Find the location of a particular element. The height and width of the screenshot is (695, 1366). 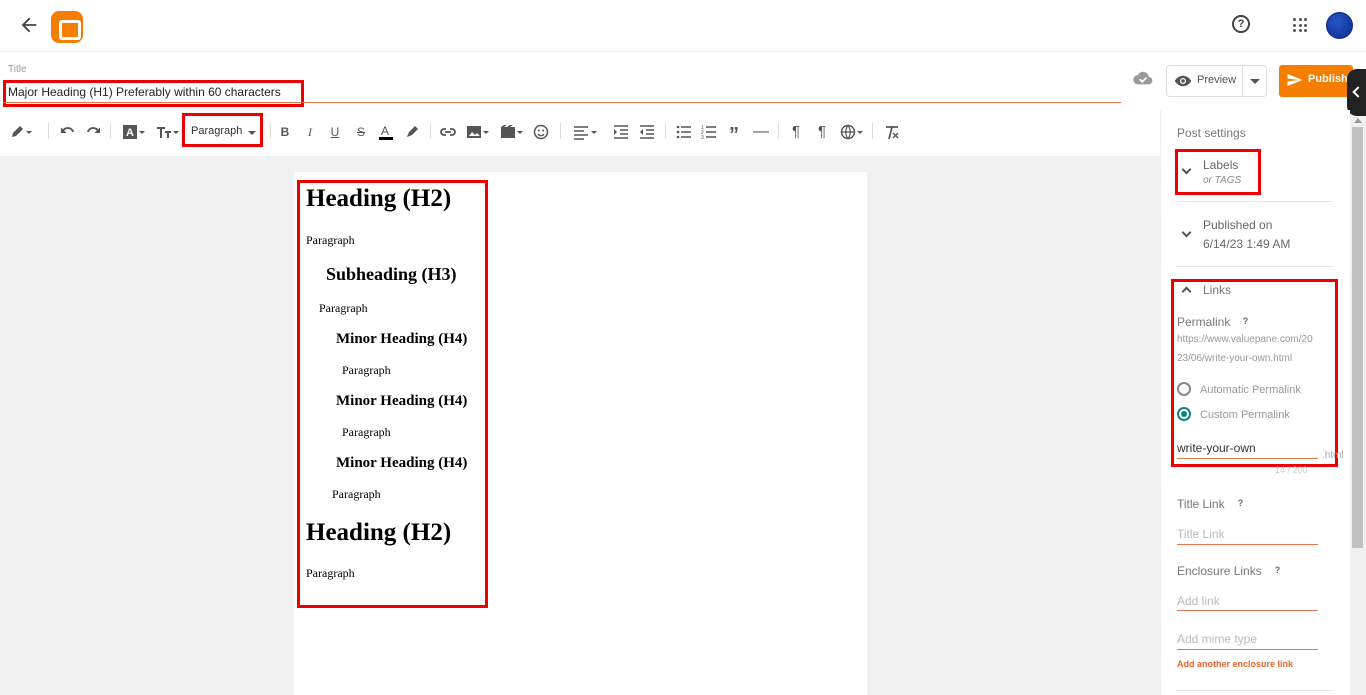

scrollbar-thumb is located at coordinates (1357, 337).